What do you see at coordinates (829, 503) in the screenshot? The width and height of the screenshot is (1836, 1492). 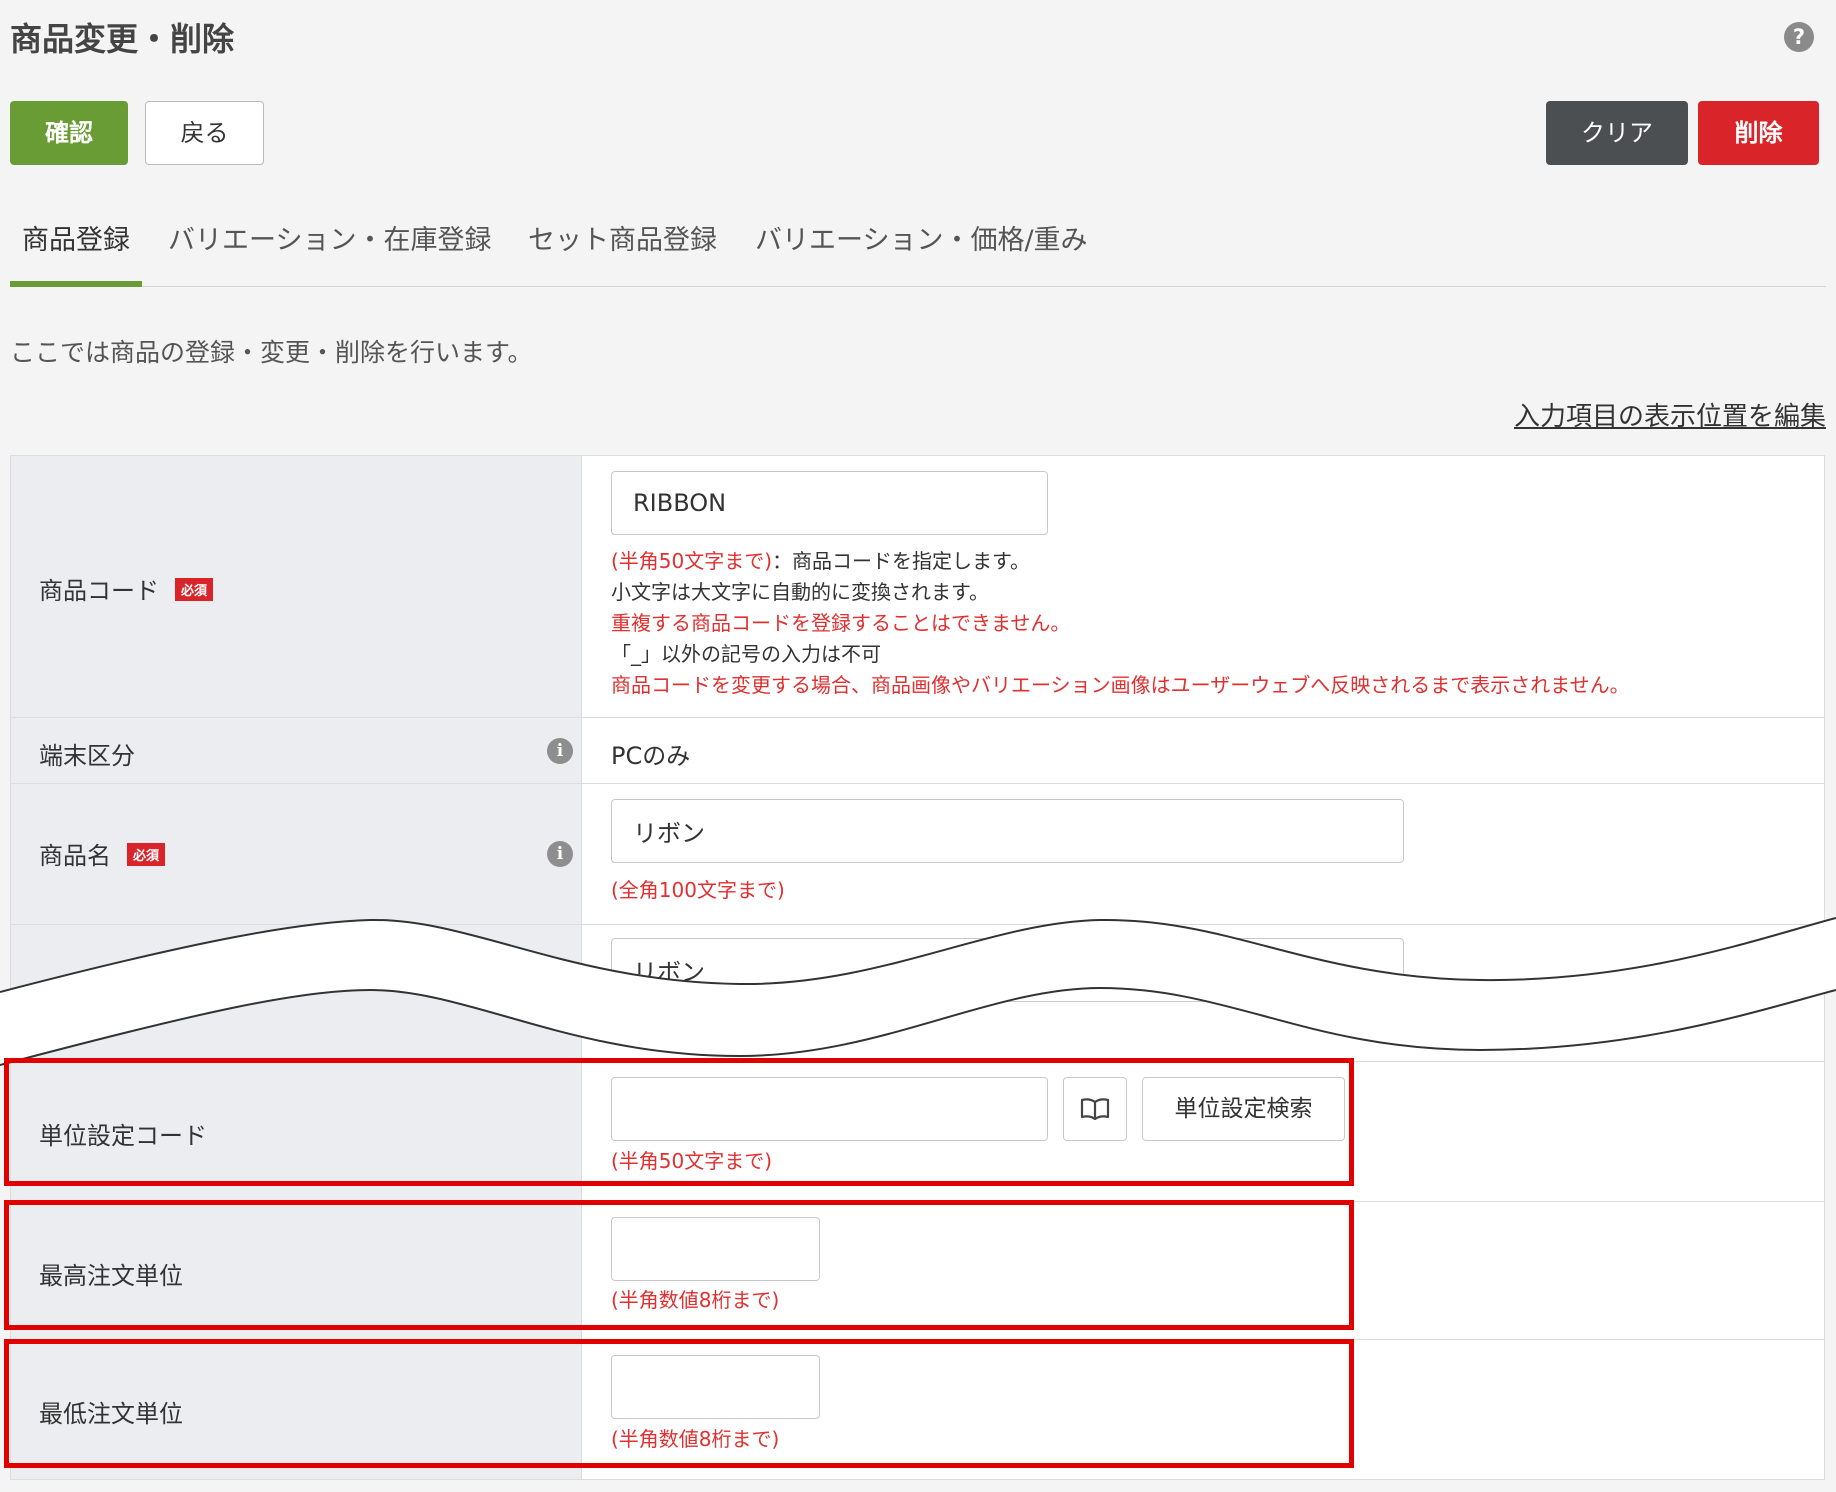 I see `product-code-input: RIBBON` at bounding box center [829, 503].